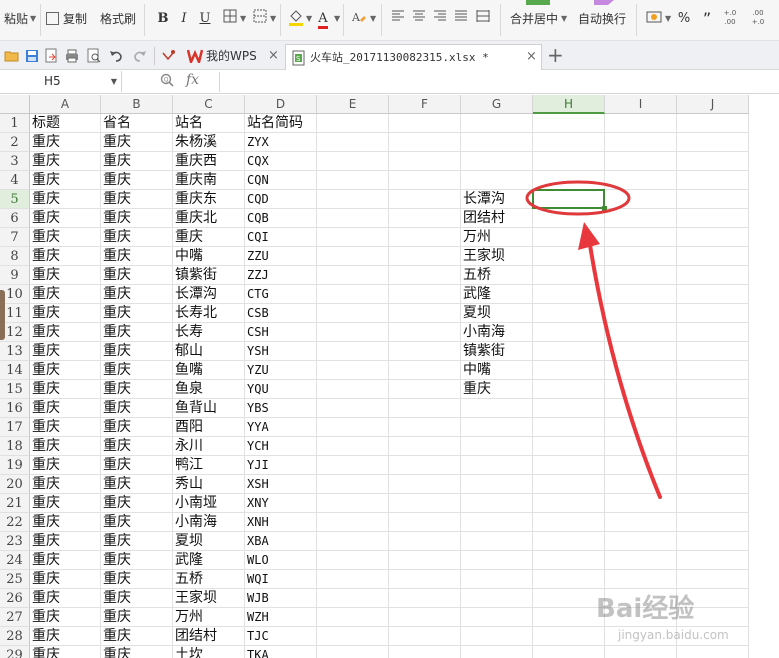 Image resolution: width=779 pixels, height=658 pixels. Describe the element at coordinates (209, 180) in the screenshot. I see `cell-c4: 重庆南` at that location.